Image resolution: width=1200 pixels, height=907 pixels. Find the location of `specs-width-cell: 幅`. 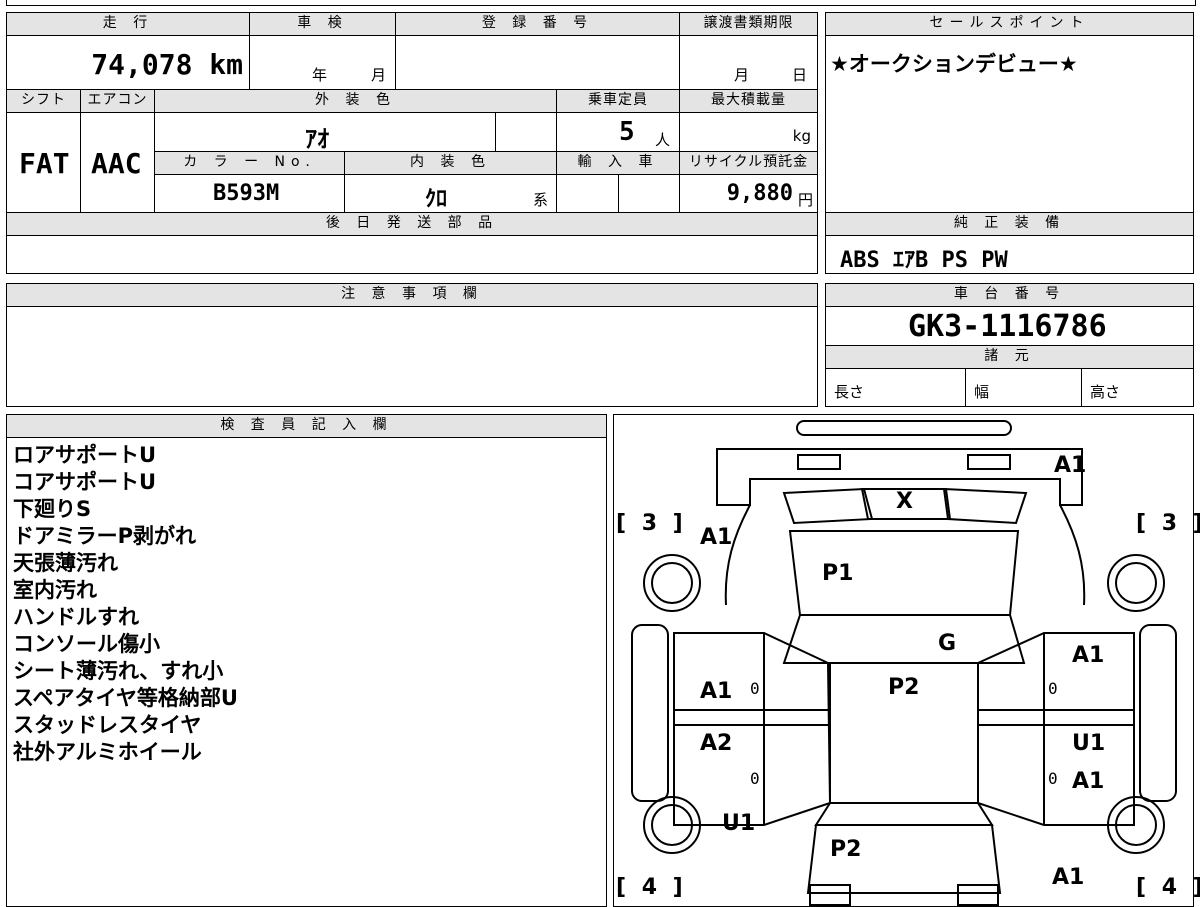

specs-width-cell: 幅 is located at coordinates (1023, 387).